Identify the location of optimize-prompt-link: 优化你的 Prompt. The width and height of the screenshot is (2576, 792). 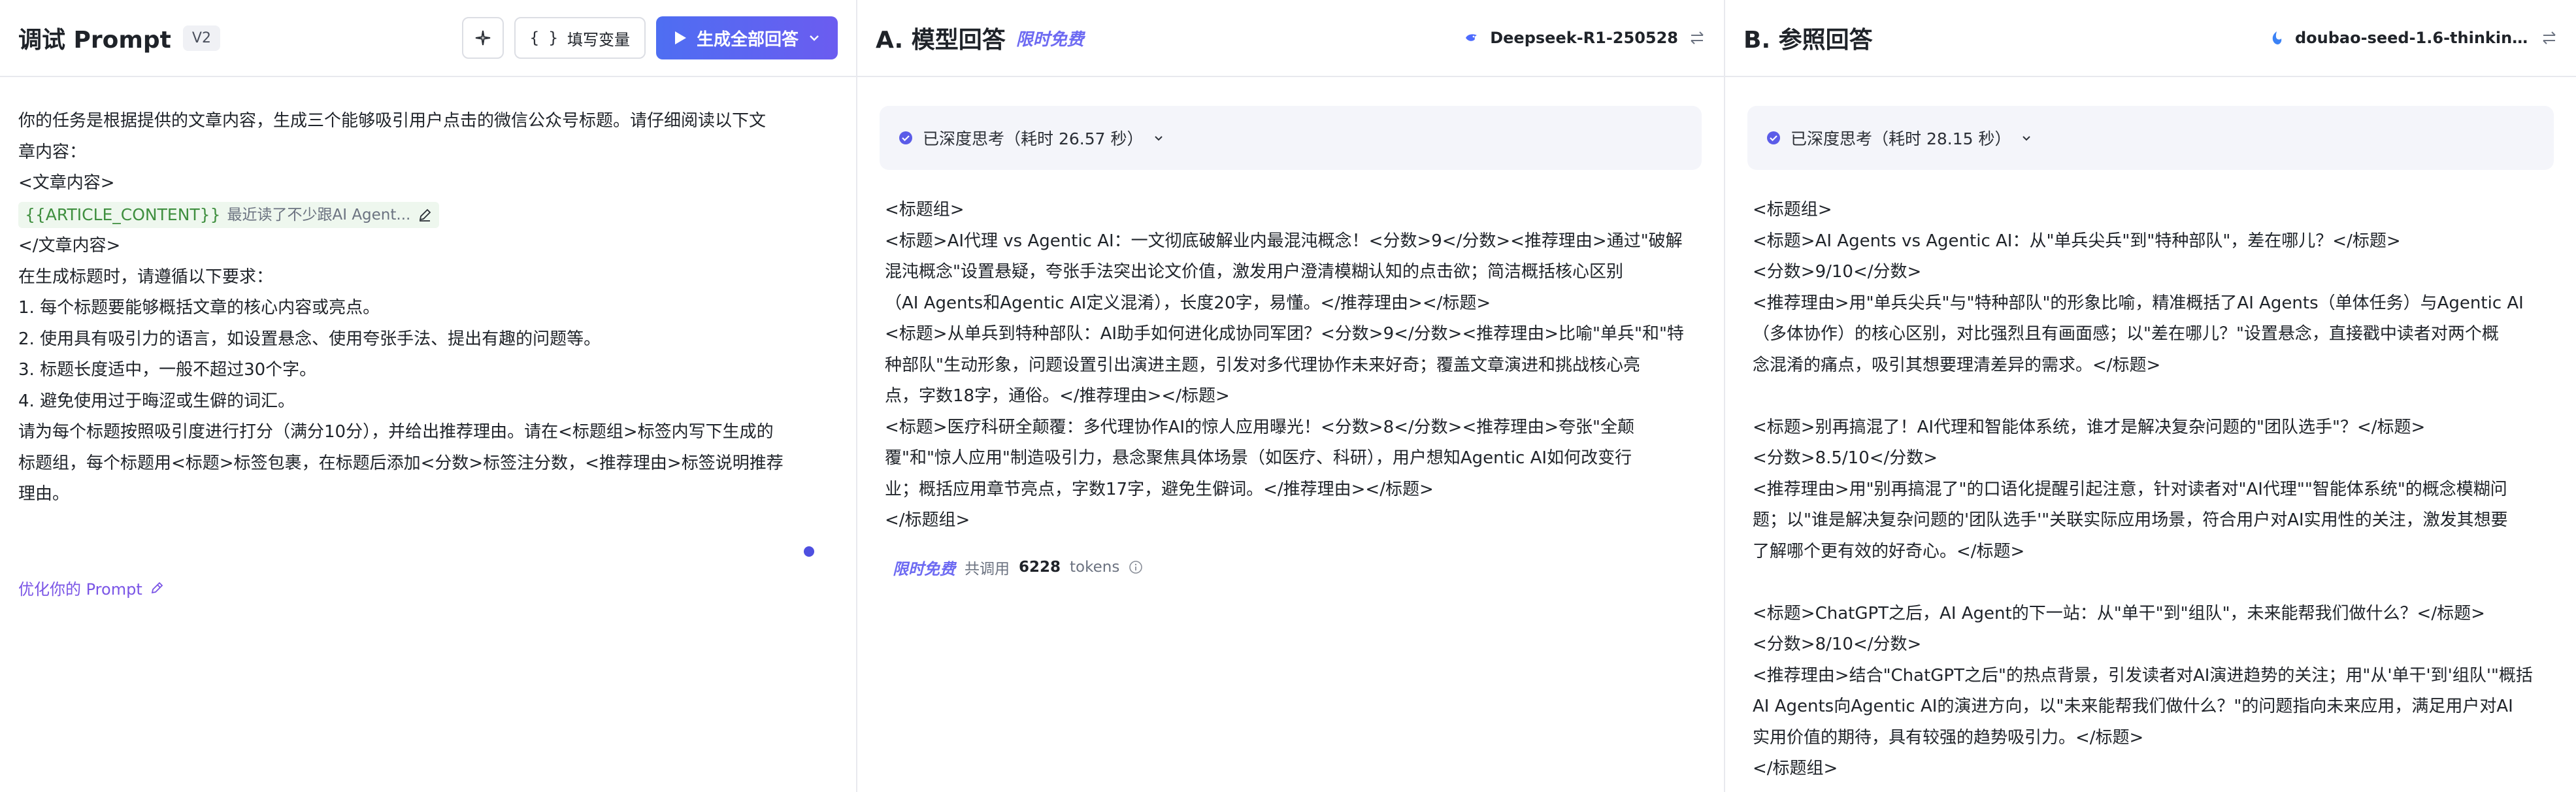
(91, 587).